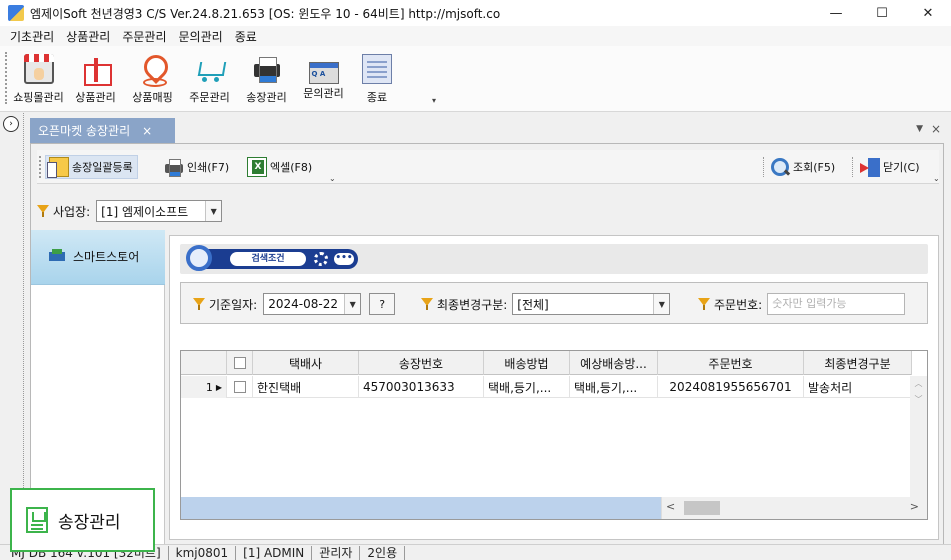 The height and width of the screenshot is (560, 951). I want to click on printer-icon, so click(174, 167).